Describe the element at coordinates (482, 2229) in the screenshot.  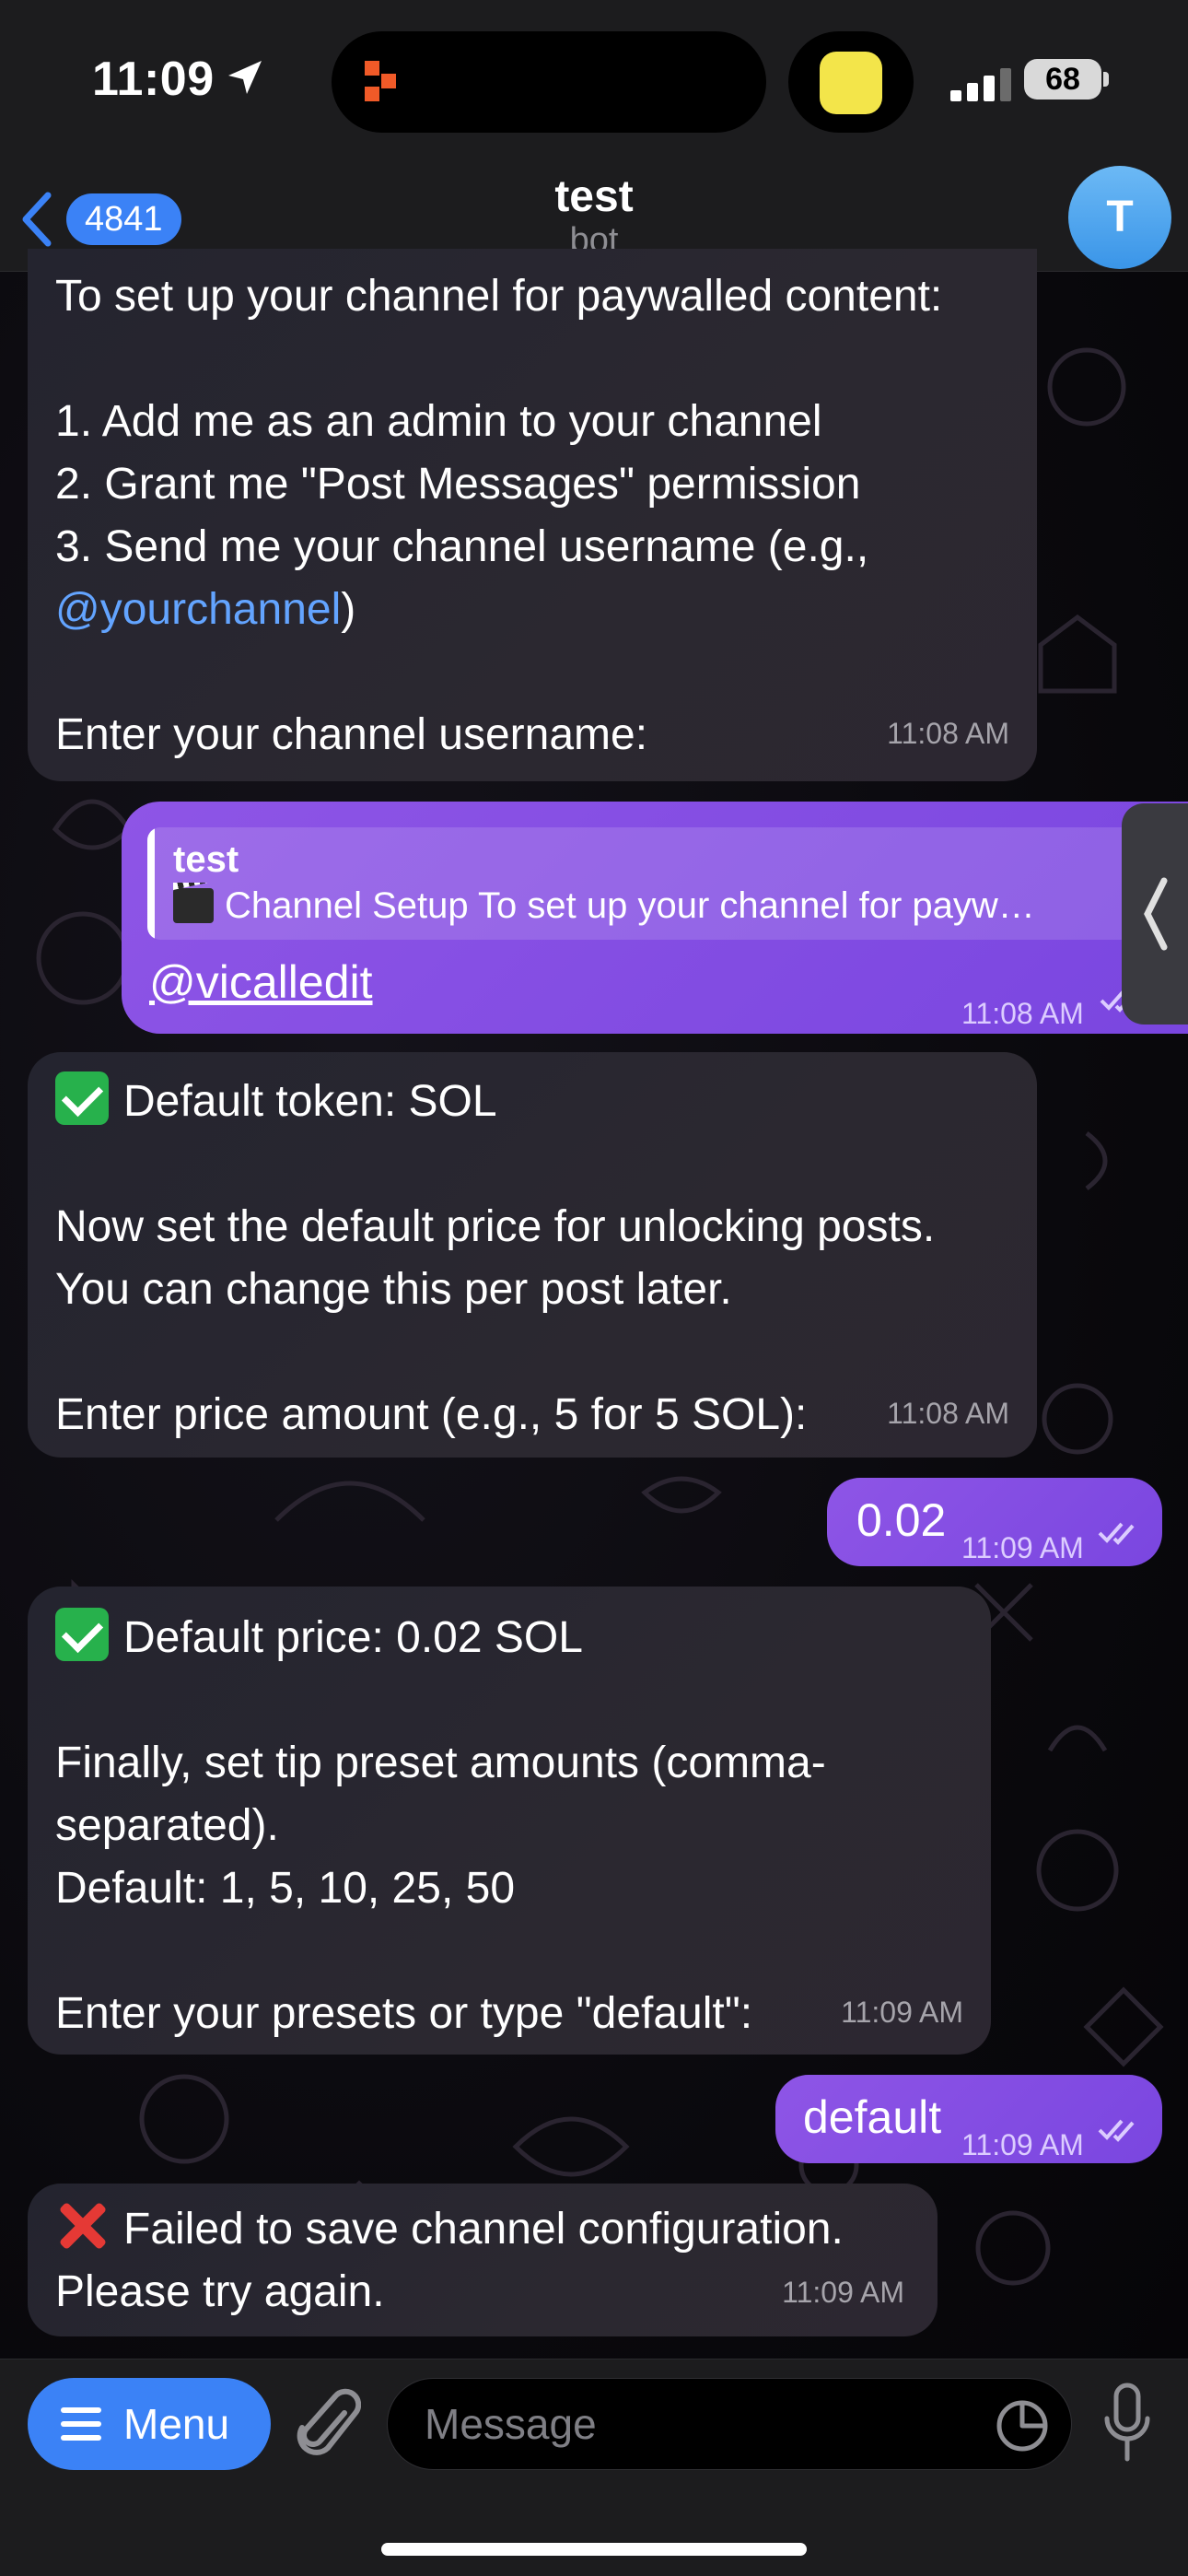
I see `message-line: Failed to save channel configuration.` at that location.